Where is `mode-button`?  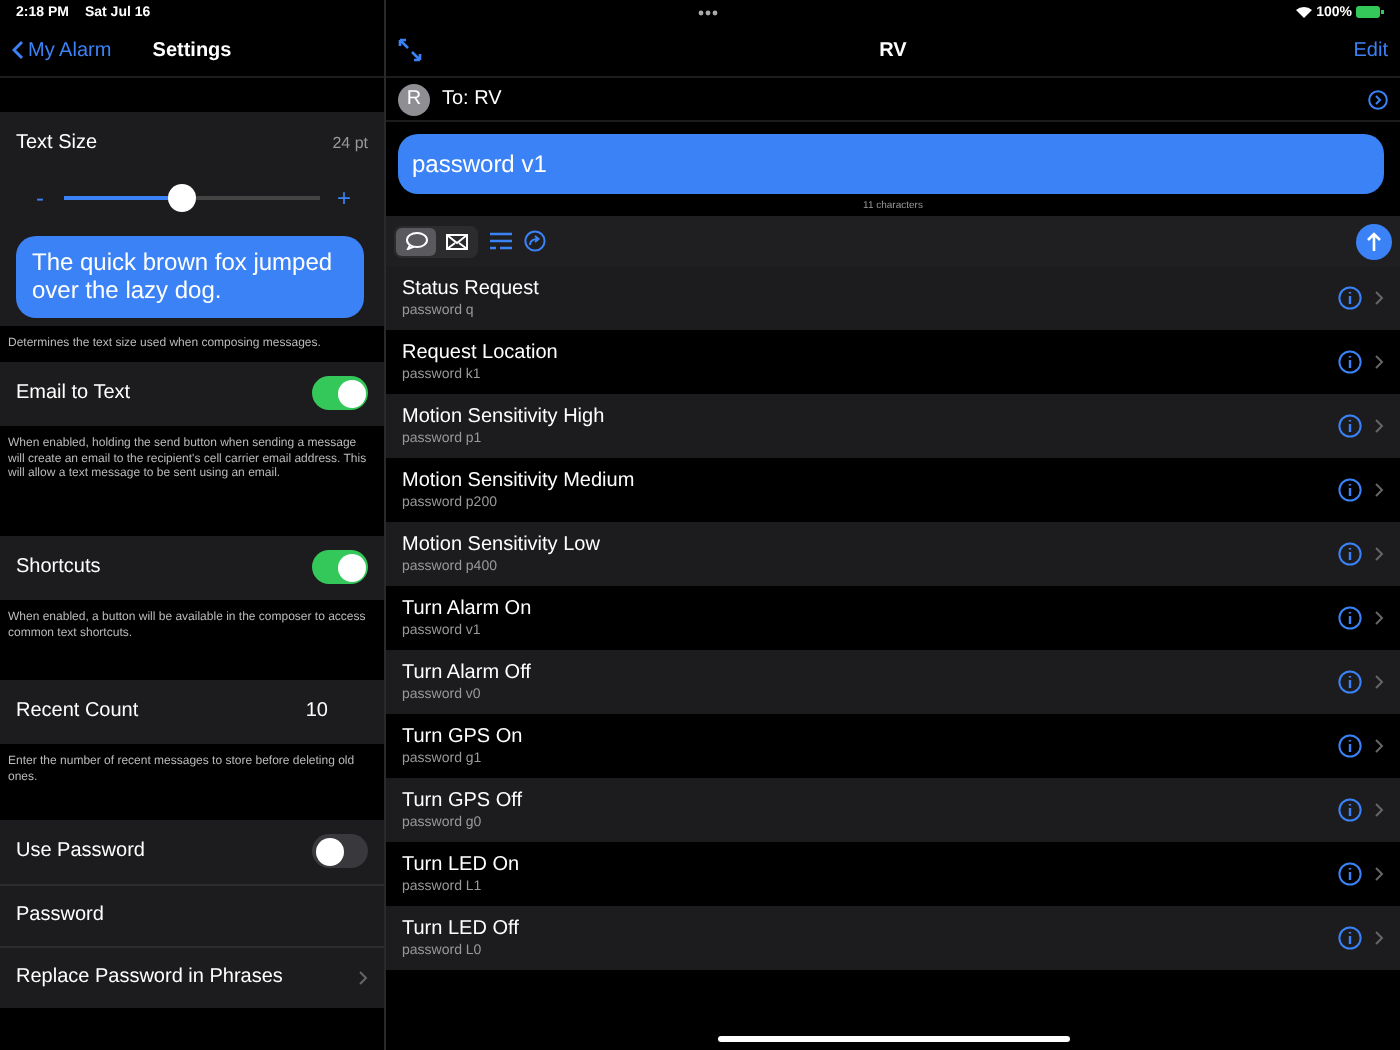 mode-button is located at coordinates (416, 241).